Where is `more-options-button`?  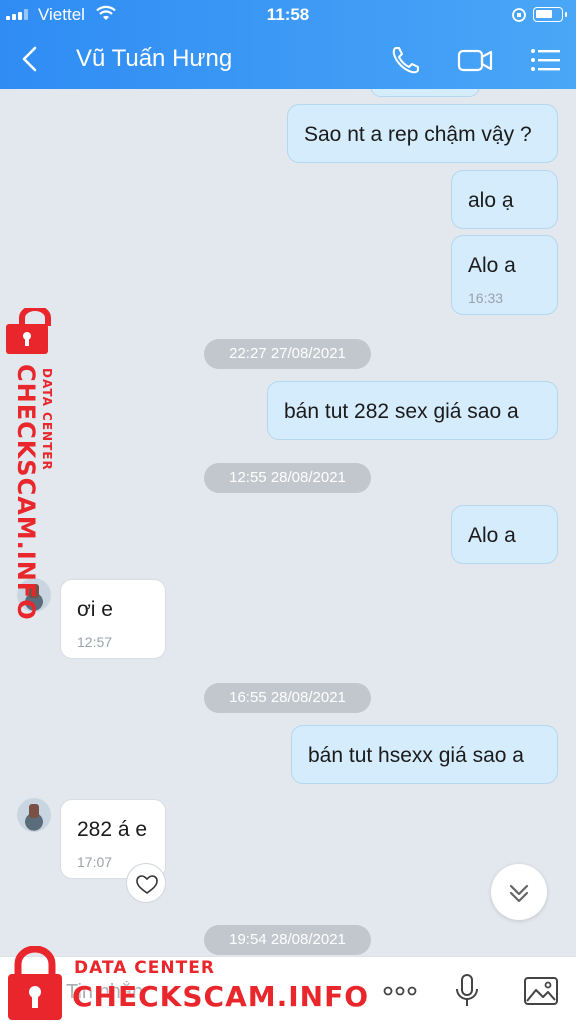
more-options-button is located at coordinates (400, 991).